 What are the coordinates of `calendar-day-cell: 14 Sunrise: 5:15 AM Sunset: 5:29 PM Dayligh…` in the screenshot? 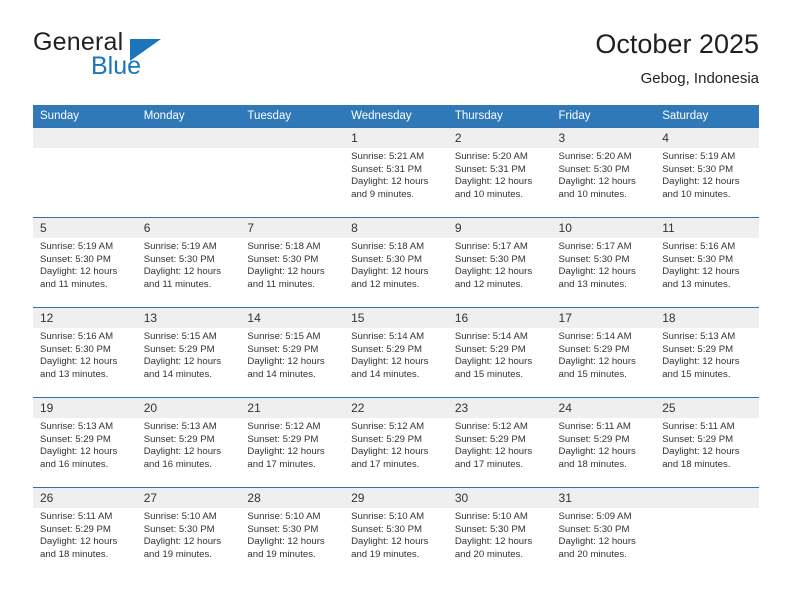 It's located at (292, 352).